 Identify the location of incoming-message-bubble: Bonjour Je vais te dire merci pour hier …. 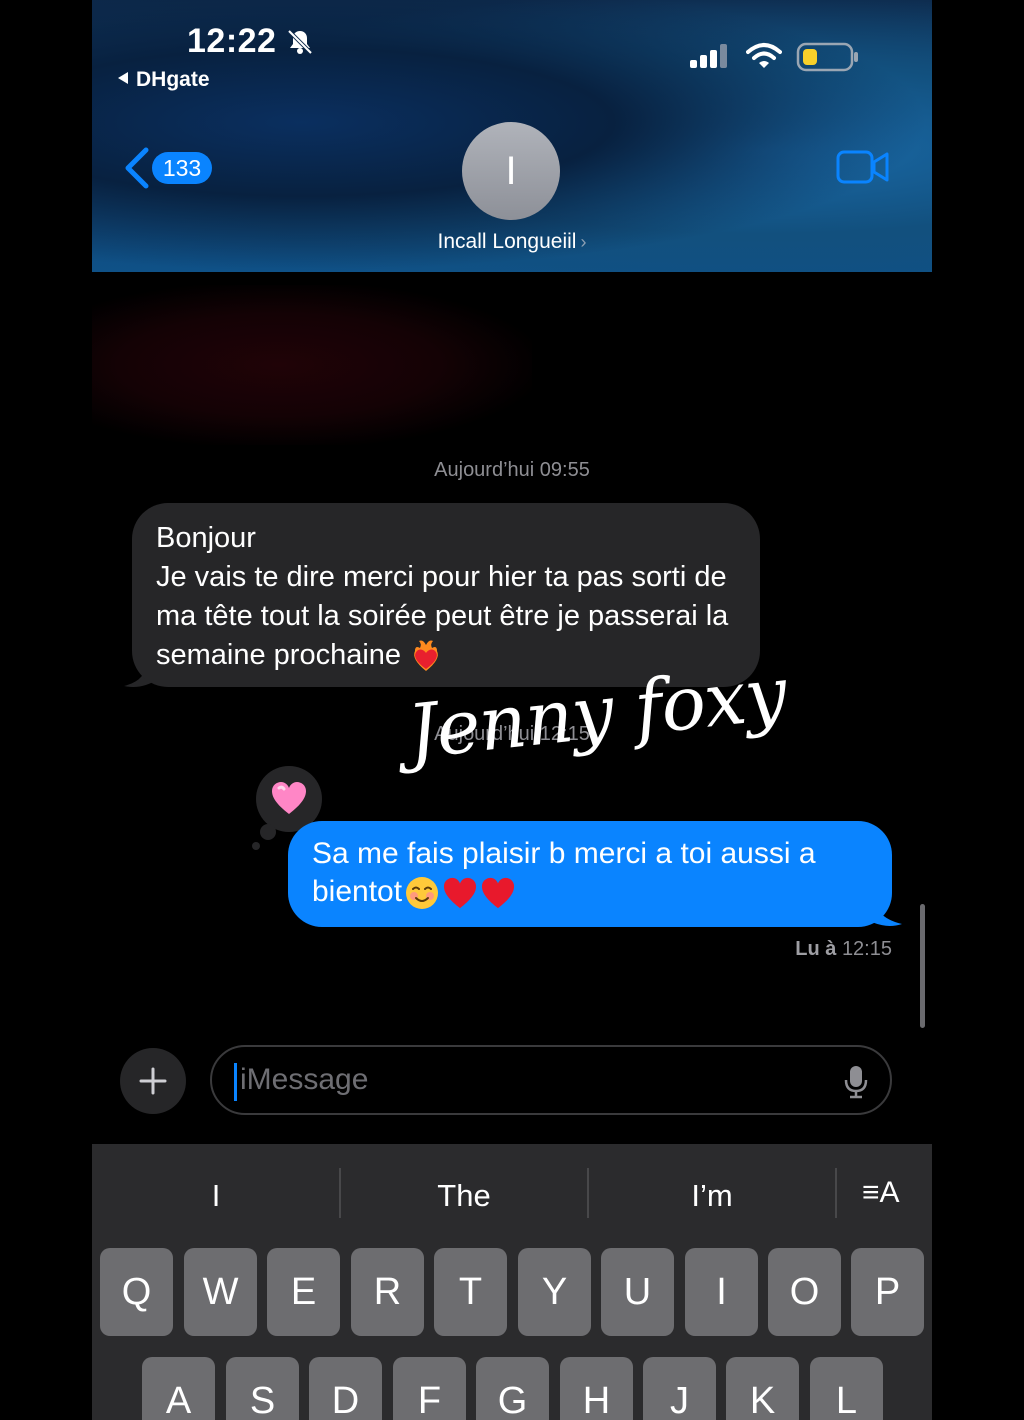
(446, 595).